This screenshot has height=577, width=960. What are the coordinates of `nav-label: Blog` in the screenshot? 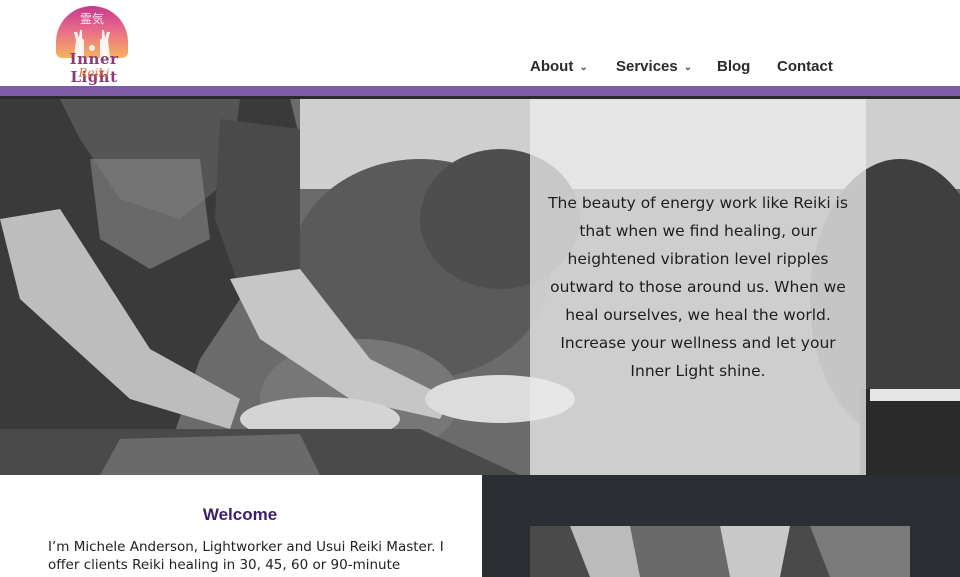 It's located at (734, 66).